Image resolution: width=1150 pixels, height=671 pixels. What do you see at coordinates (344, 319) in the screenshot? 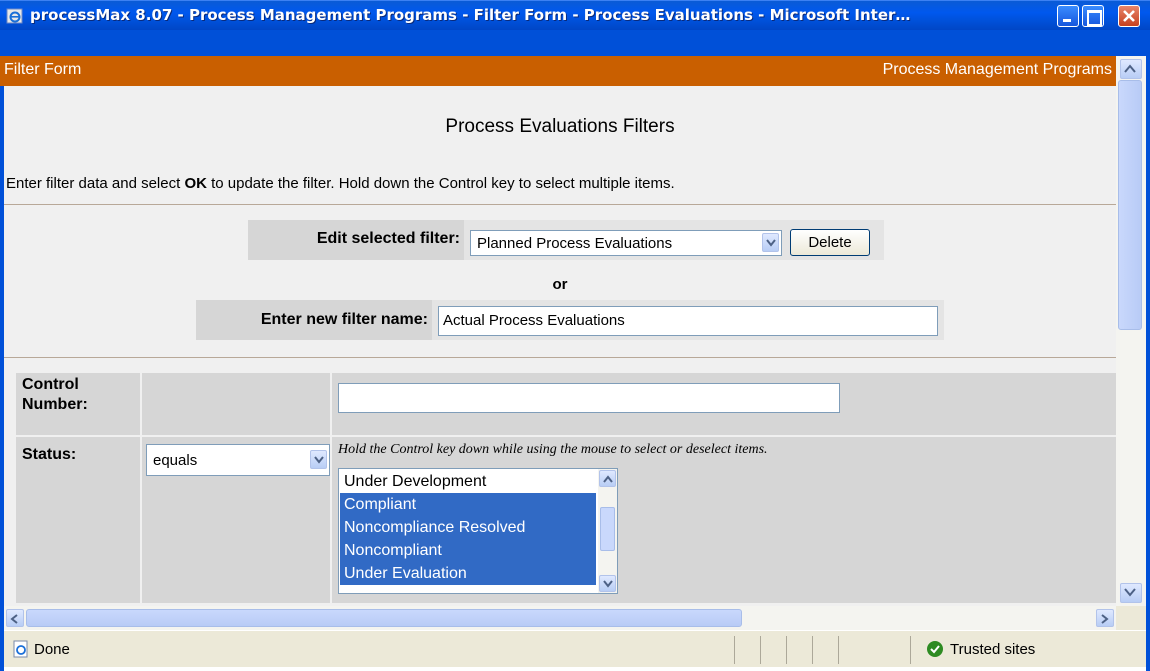
I see `new-filter-label: Enter new filter name:` at bounding box center [344, 319].